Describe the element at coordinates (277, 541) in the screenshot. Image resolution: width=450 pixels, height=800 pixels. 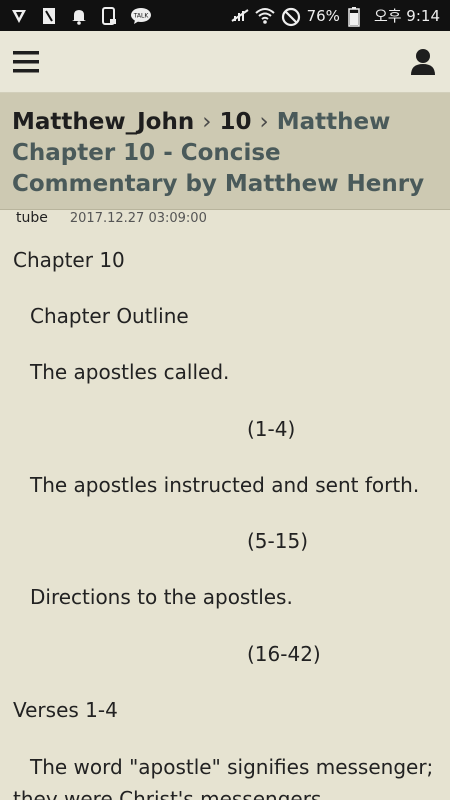
I see `outline-range: (5-15)` at that location.